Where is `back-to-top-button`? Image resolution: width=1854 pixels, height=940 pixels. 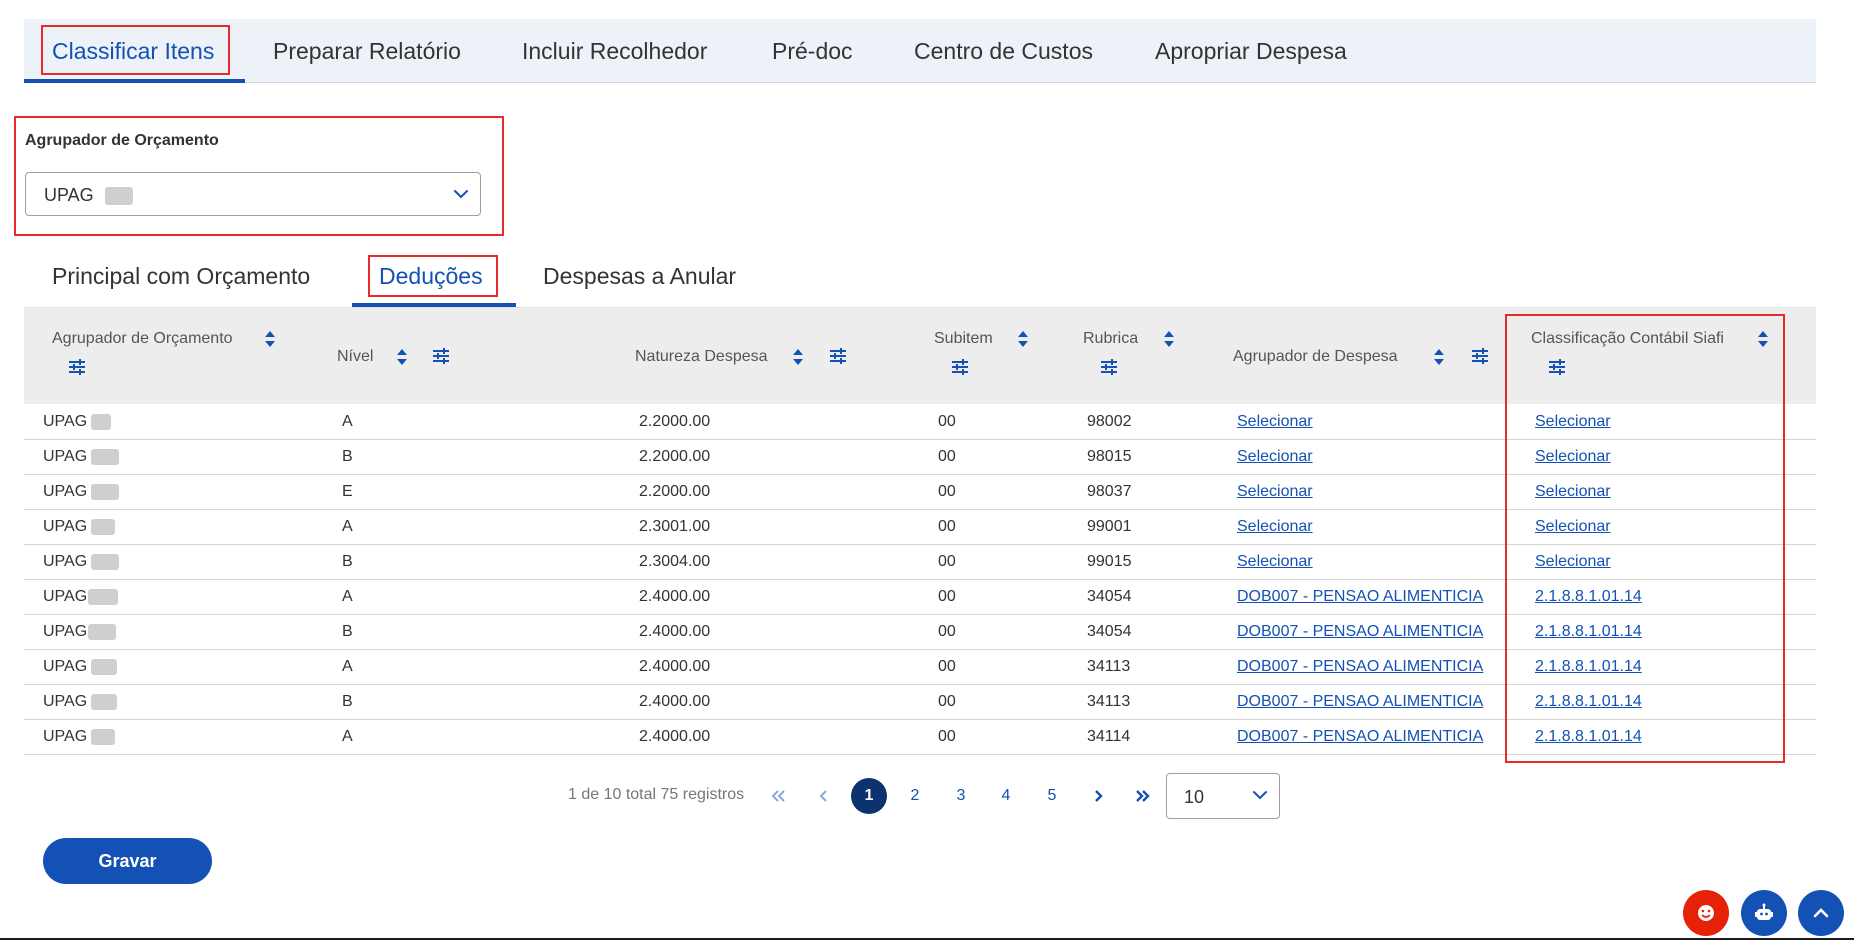
back-to-top-button is located at coordinates (1821, 913).